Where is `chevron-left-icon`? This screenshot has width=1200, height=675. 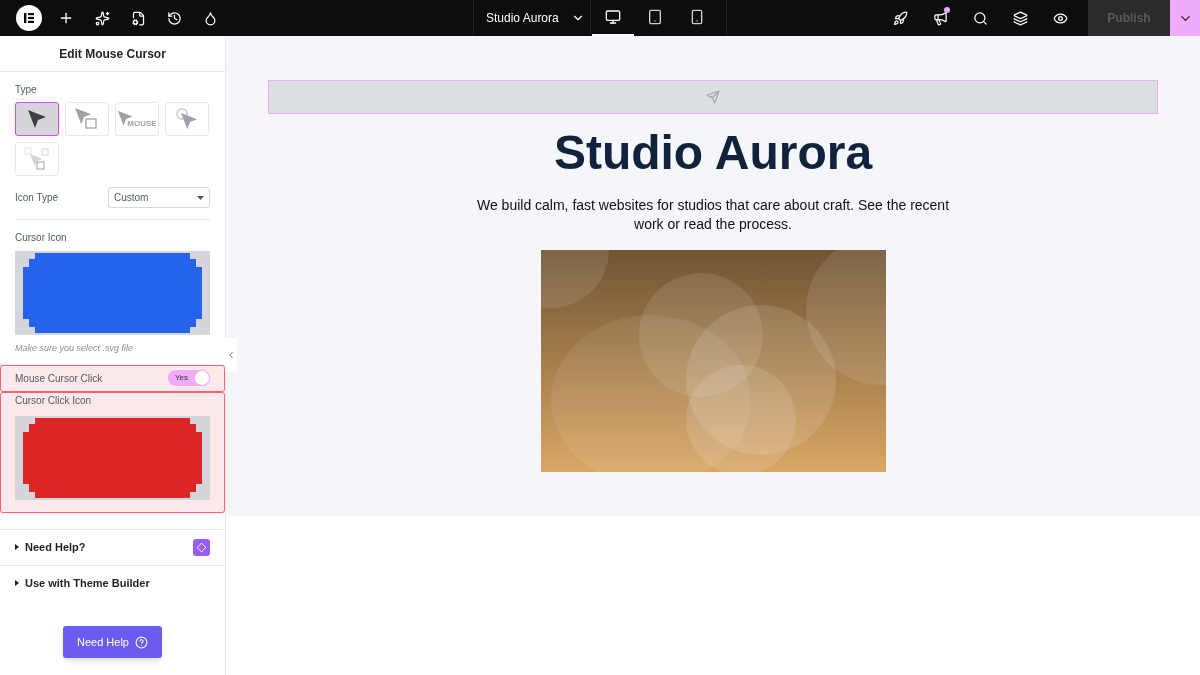
chevron-left-icon is located at coordinates (231, 355).